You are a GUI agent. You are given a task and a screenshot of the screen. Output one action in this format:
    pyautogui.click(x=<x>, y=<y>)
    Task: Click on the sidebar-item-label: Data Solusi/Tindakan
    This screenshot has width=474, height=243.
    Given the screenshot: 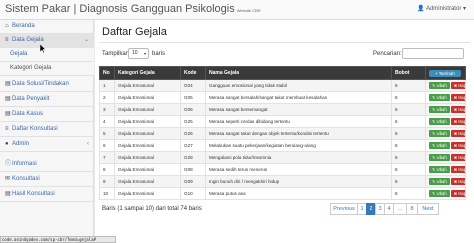 What is the action you would take?
    pyautogui.click(x=40, y=84)
    